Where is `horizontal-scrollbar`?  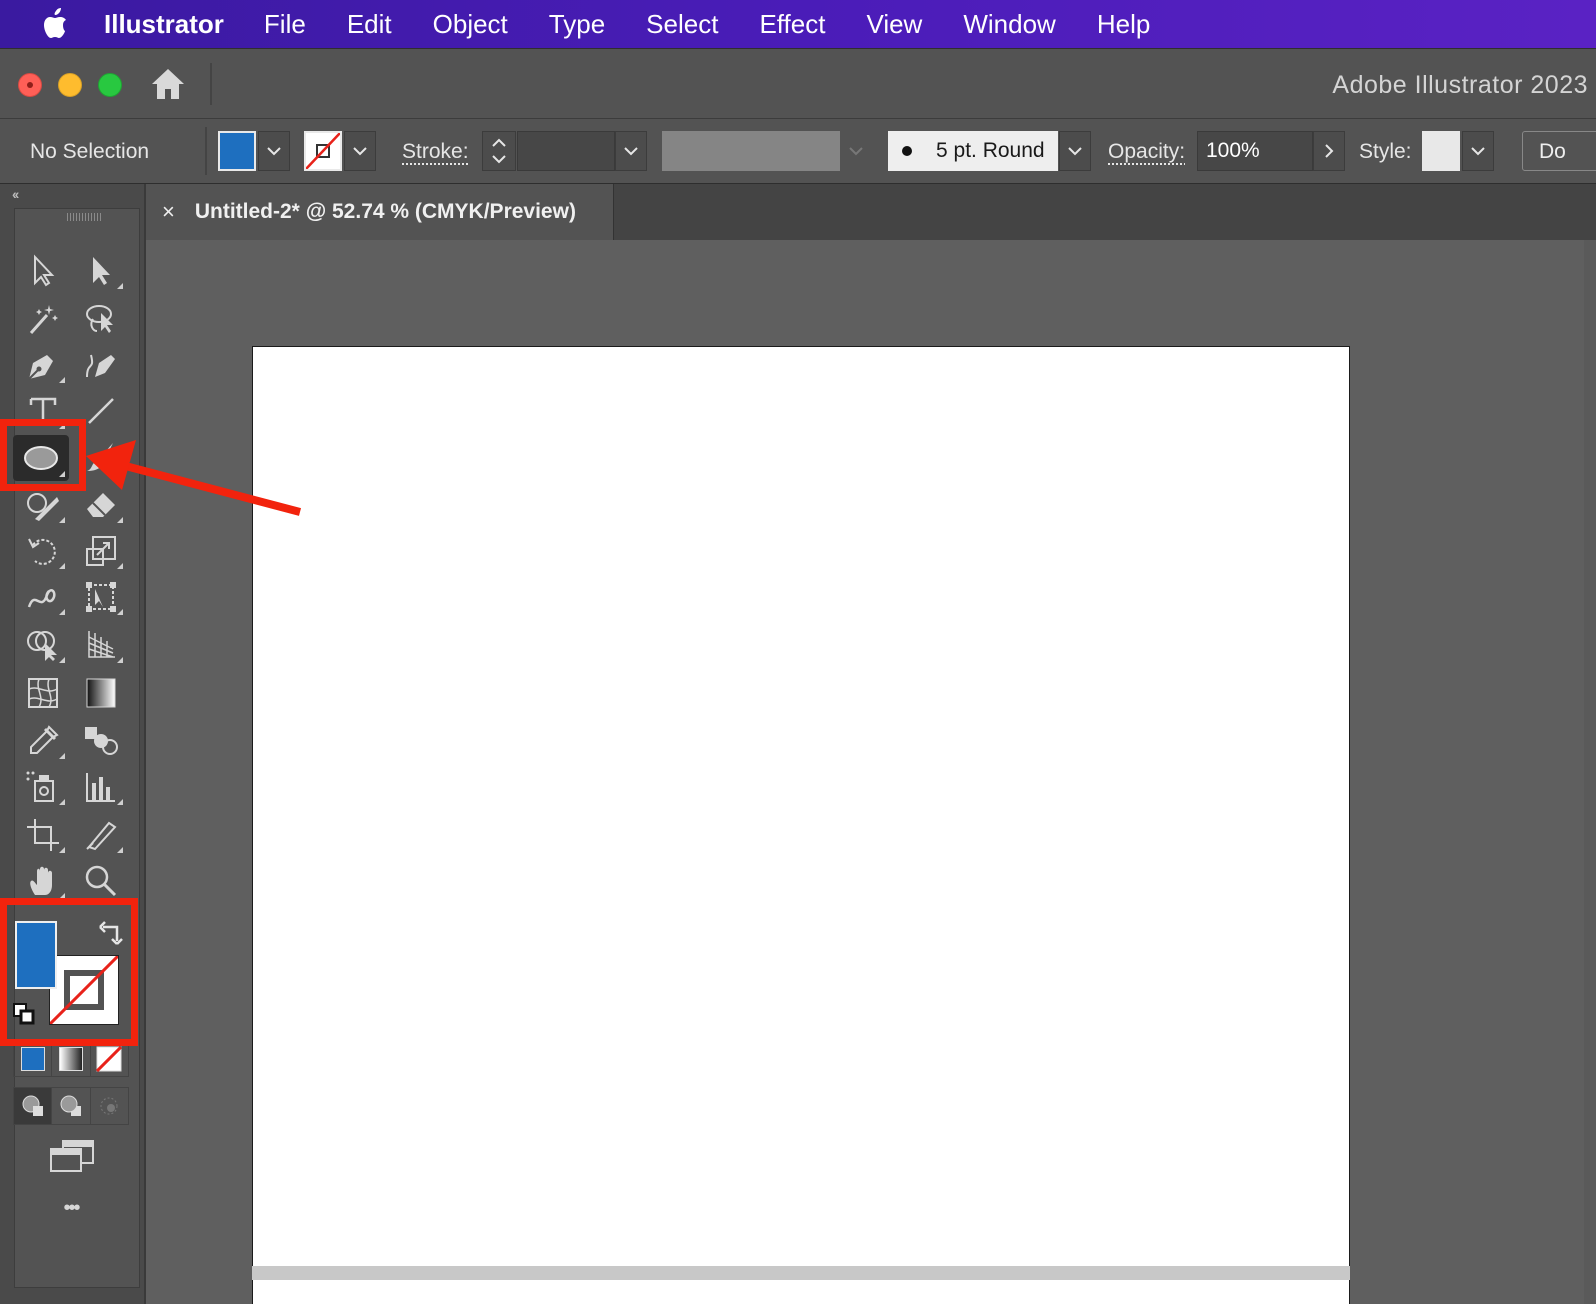 horizontal-scrollbar is located at coordinates (801, 1273).